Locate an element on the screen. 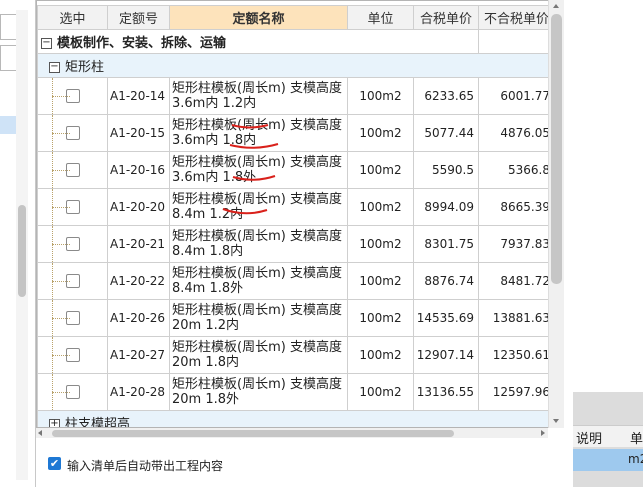  horizontal-scrollbar-thumb is located at coordinates (253, 433).